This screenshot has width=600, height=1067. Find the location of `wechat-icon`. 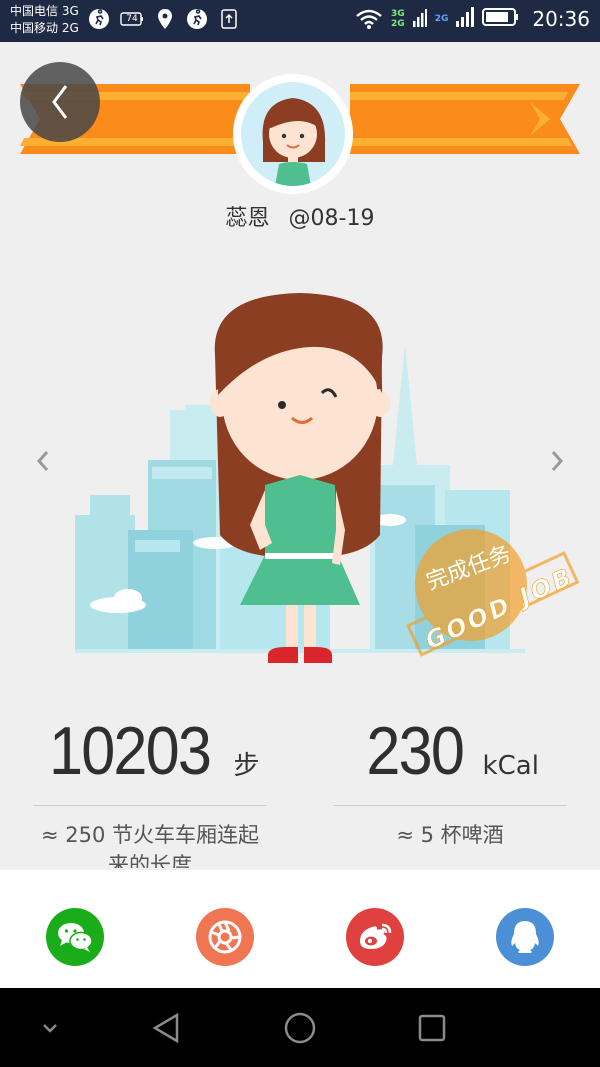

wechat-icon is located at coordinates (75, 937).